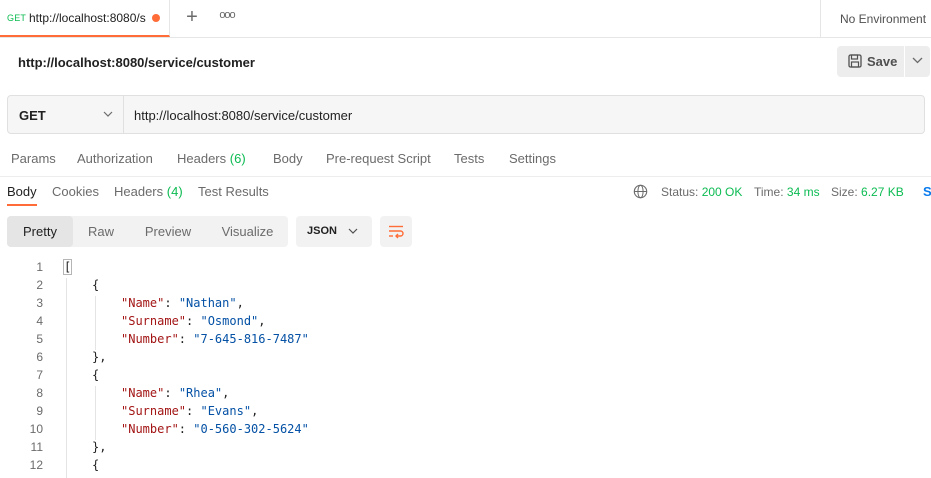  I want to click on tab-pre-request-script: Pre-request Script, so click(378, 158).